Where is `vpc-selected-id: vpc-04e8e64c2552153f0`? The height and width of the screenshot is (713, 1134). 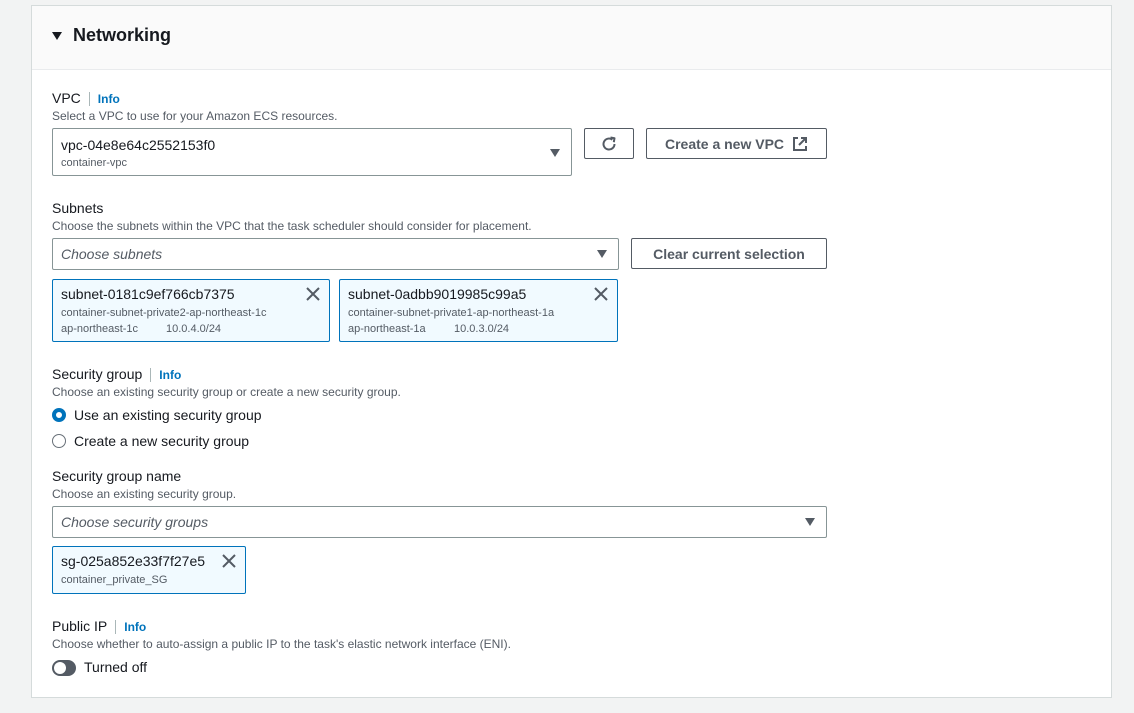
vpc-selected-id: vpc-04e8e64c2552153f0 is located at coordinates (138, 145).